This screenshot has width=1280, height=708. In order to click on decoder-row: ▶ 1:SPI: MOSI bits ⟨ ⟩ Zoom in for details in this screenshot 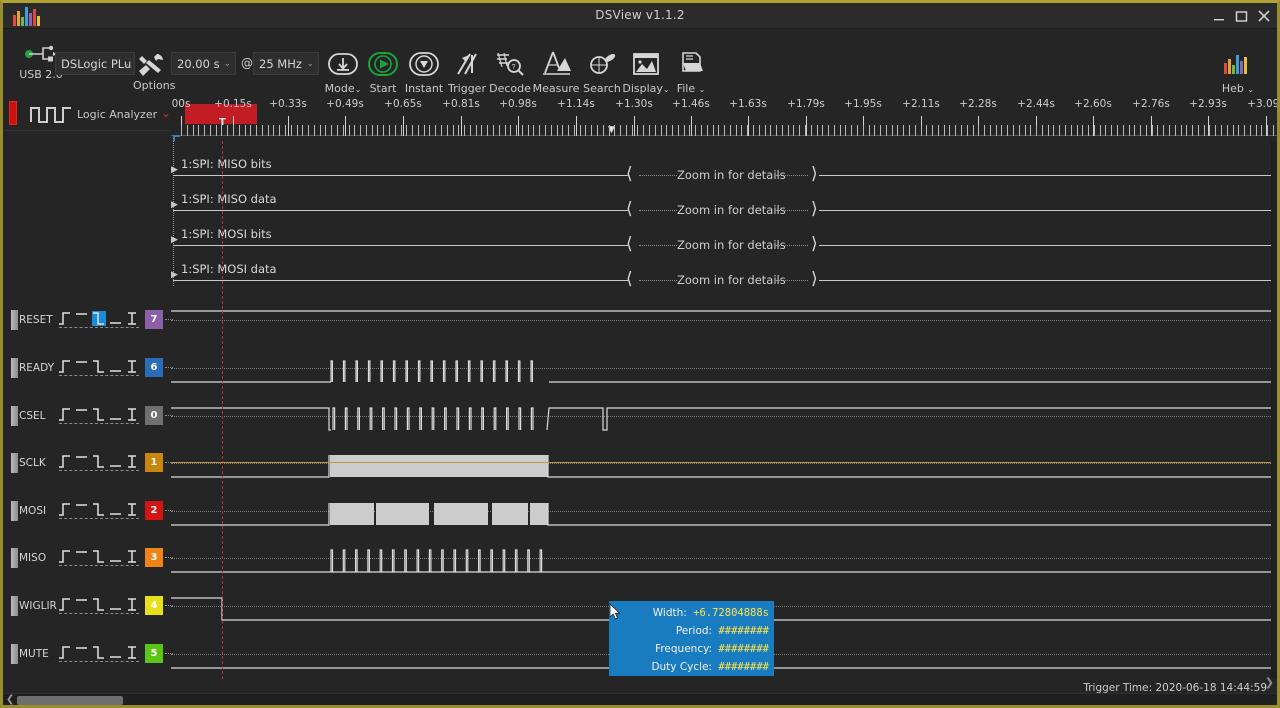, I will do `click(724, 236)`.